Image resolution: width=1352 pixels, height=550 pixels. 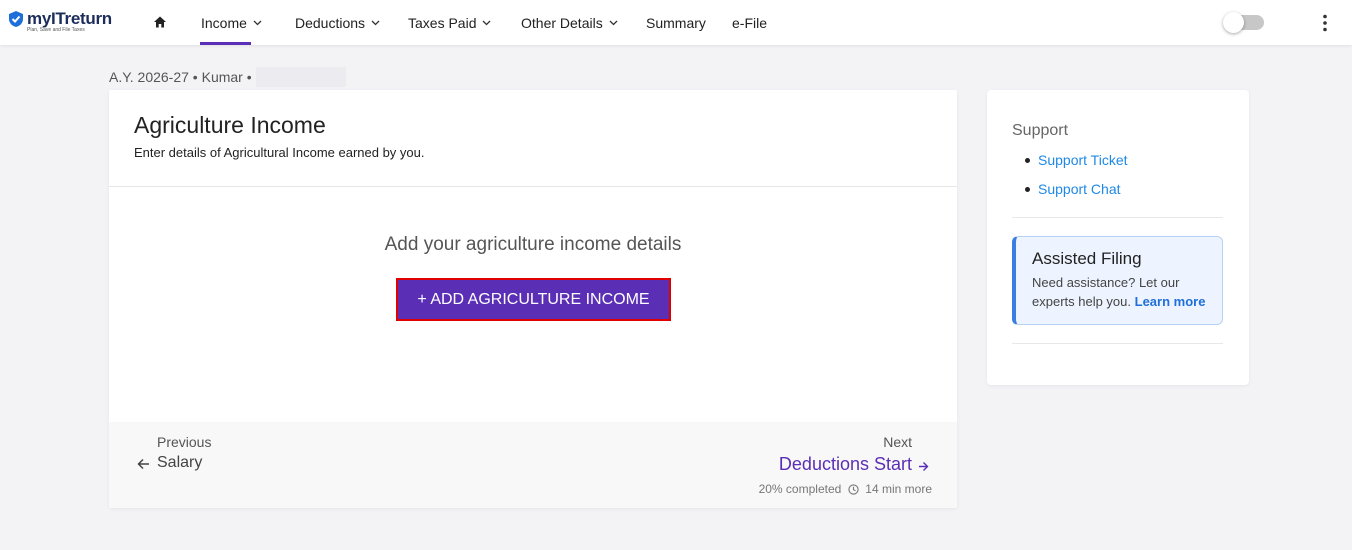 I want to click on nav-efile: e-File, so click(x=749, y=23).